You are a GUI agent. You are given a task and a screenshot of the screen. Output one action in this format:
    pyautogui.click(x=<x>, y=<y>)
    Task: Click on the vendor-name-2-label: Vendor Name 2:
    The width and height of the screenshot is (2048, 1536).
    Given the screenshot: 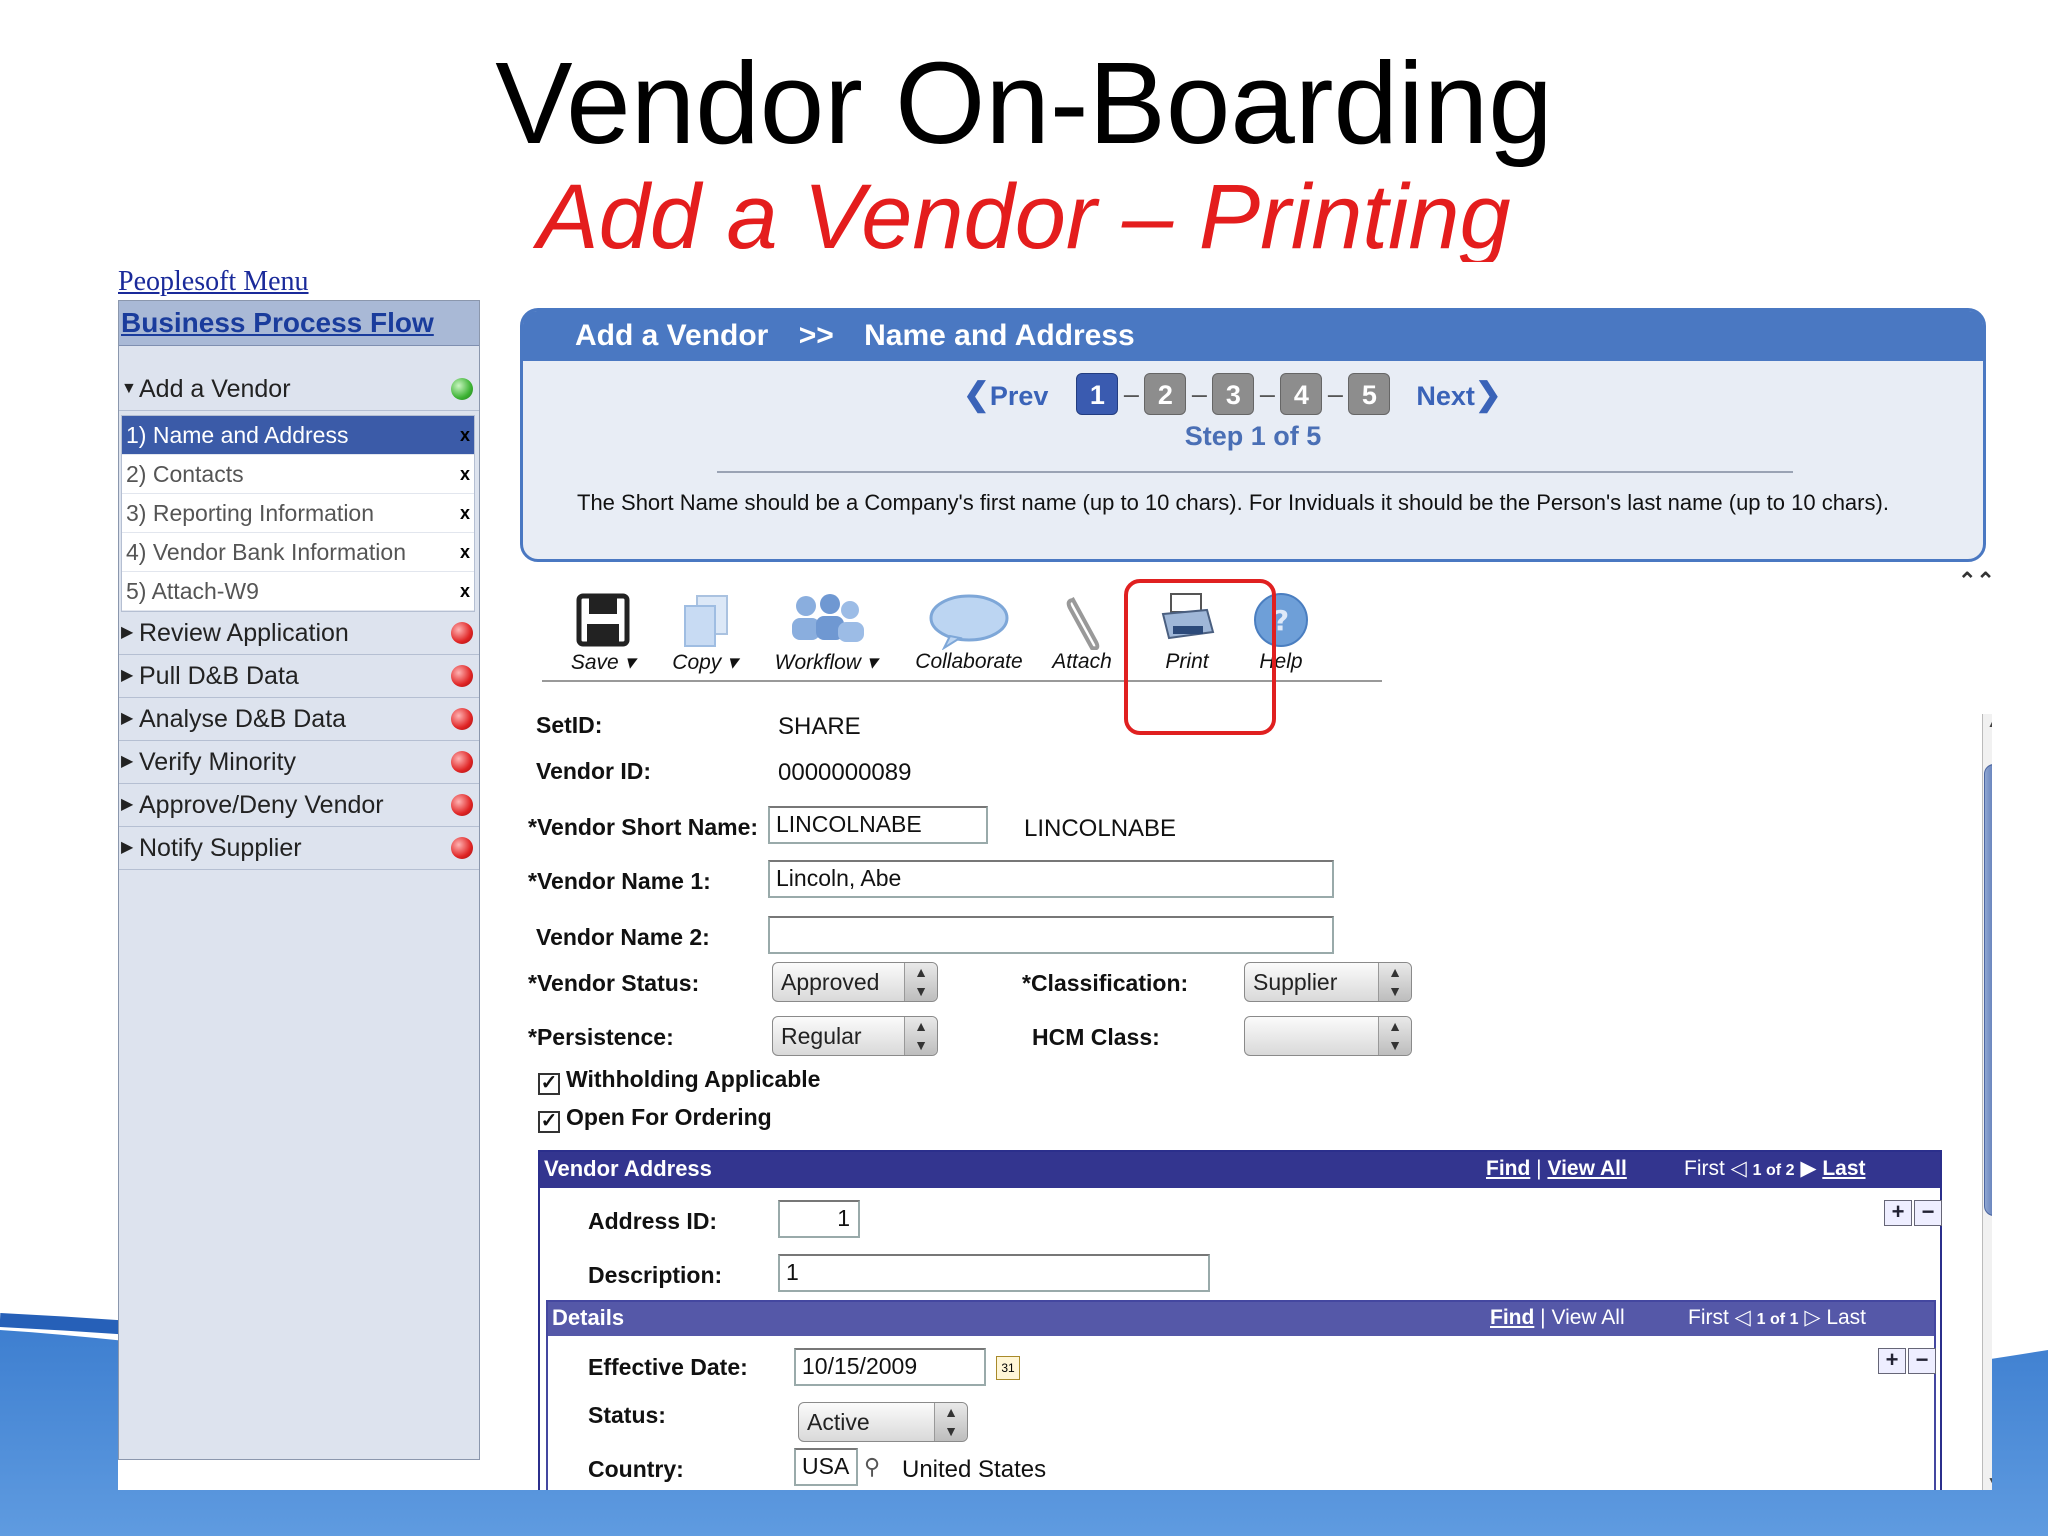 What is the action you would take?
    pyautogui.click(x=623, y=937)
    